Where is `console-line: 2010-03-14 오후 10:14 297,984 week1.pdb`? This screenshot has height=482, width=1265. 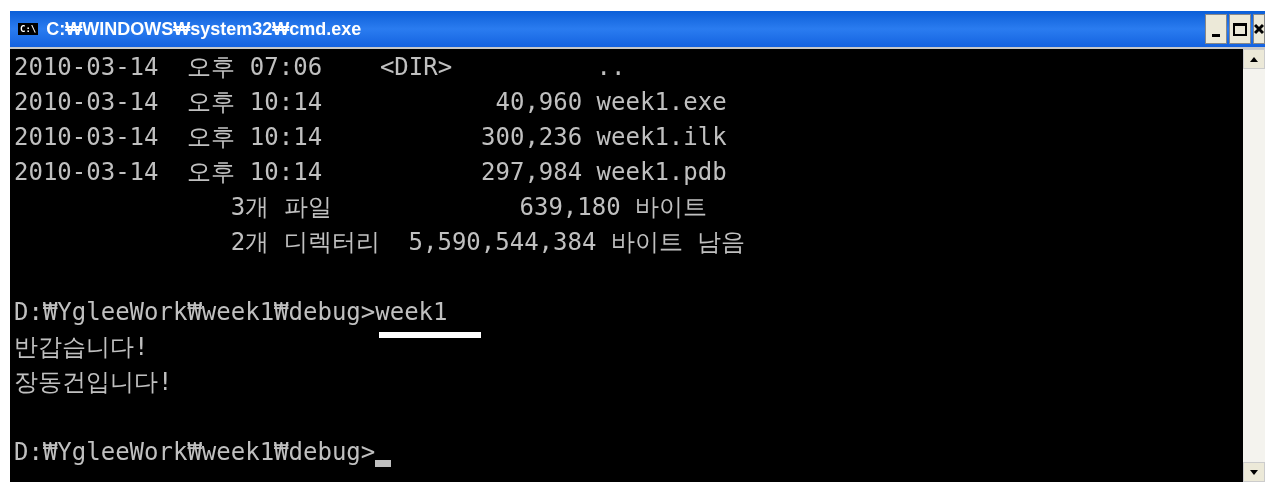
console-line: 2010-03-14 오후 10:14 297,984 week1.pdb is located at coordinates (370, 172).